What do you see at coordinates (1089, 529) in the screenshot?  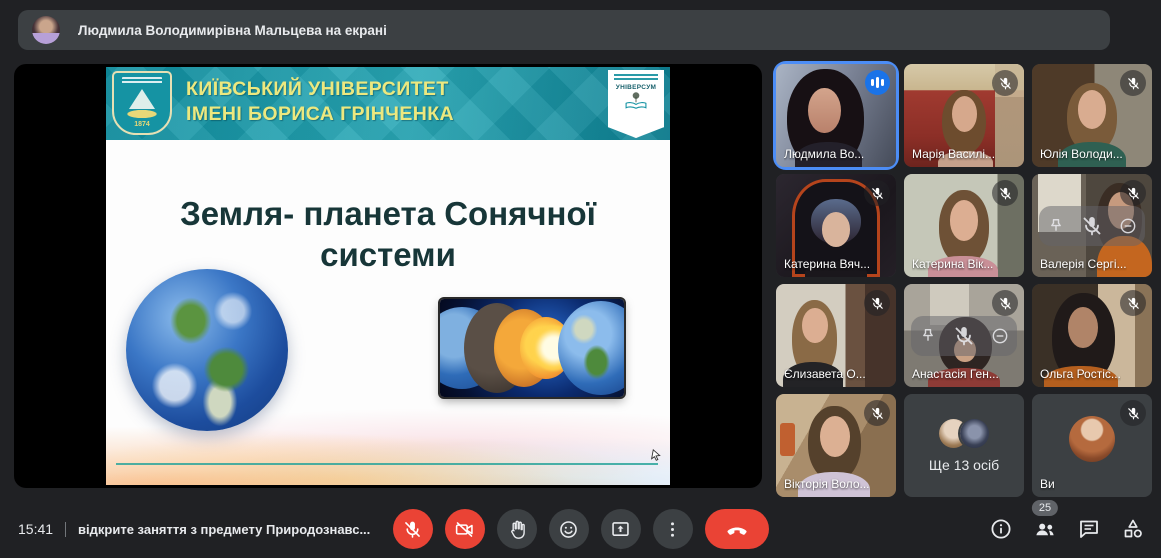 I see `chat-button` at bounding box center [1089, 529].